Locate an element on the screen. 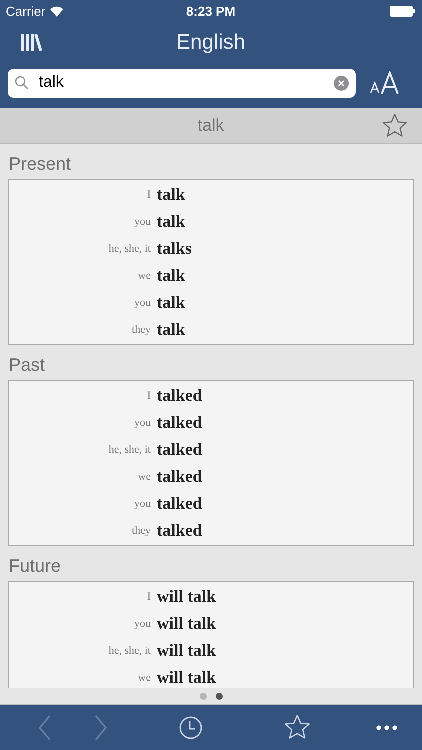 The width and height of the screenshot is (422, 750). tense-heading: Past is located at coordinates (27, 365).